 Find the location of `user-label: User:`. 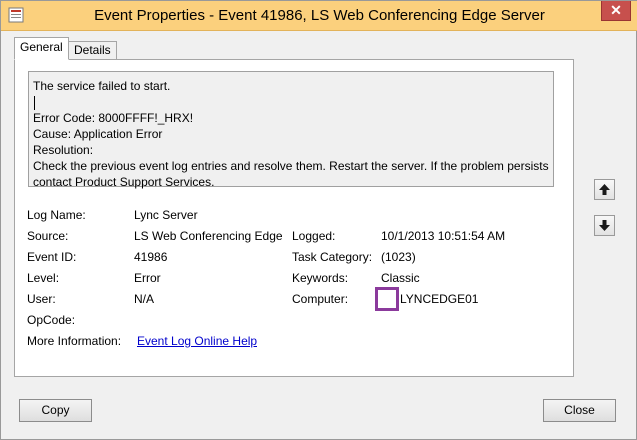

user-label: User: is located at coordinates (41, 299).